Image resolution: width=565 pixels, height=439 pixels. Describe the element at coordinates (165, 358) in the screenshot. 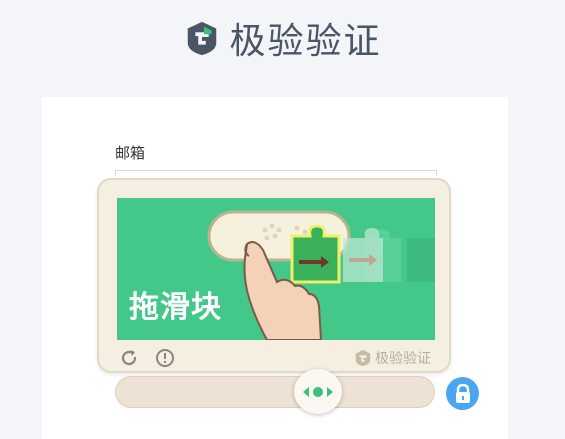

I see `exclamation-circle-icon` at that location.